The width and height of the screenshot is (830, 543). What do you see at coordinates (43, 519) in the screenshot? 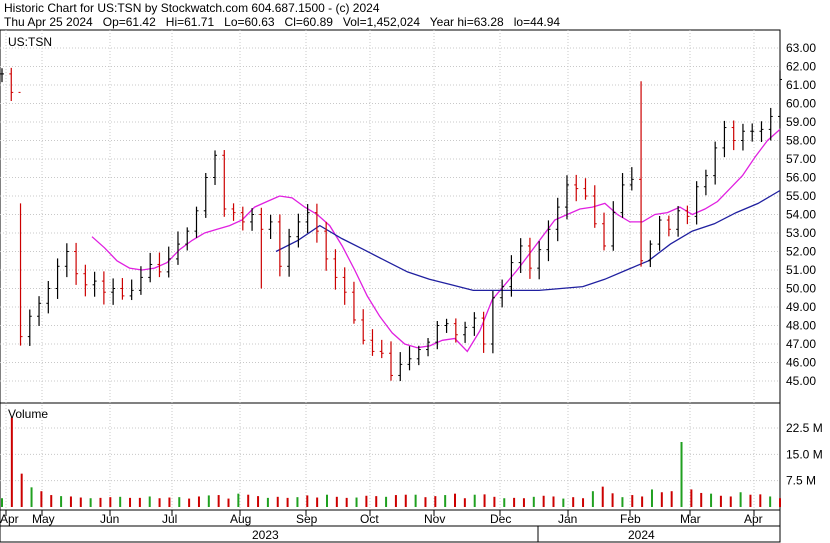
I see `month-label: May` at bounding box center [43, 519].